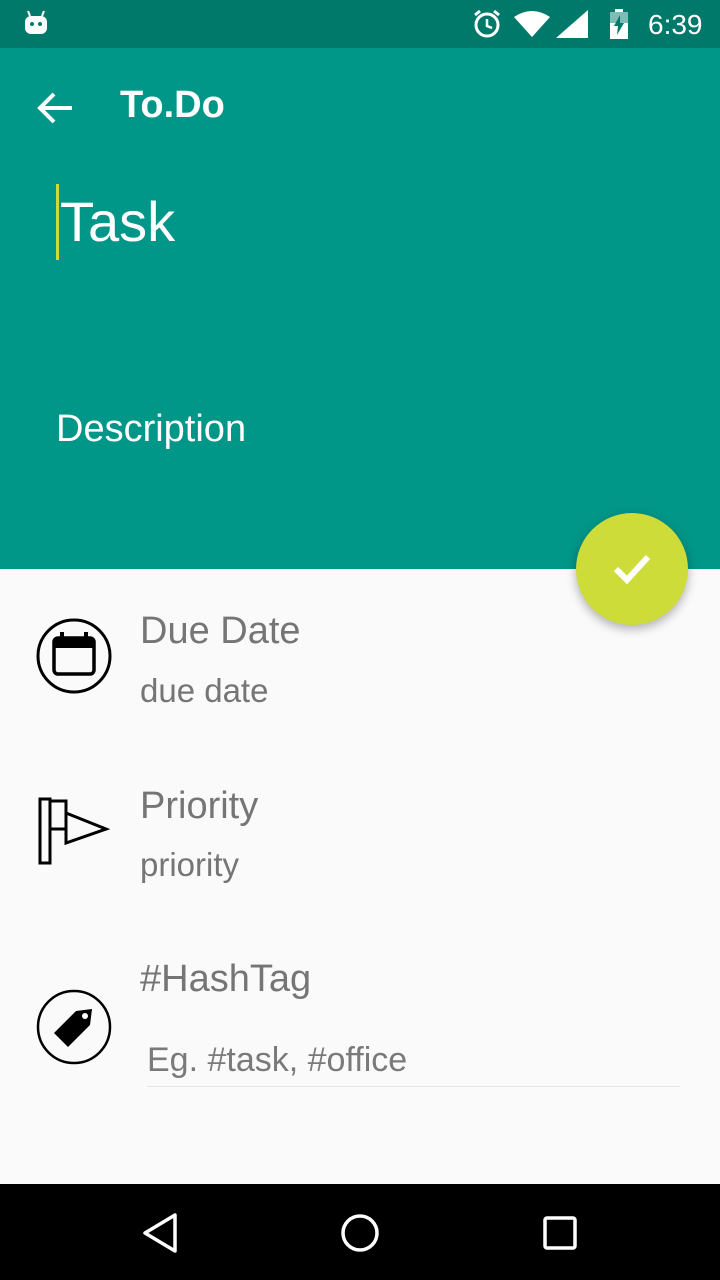 Image resolution: width=720 pixels, height=1280 pixels. Describe the element at coordinates (151, 429) in the screenshot. I see `description-input-value: Description` at that location.